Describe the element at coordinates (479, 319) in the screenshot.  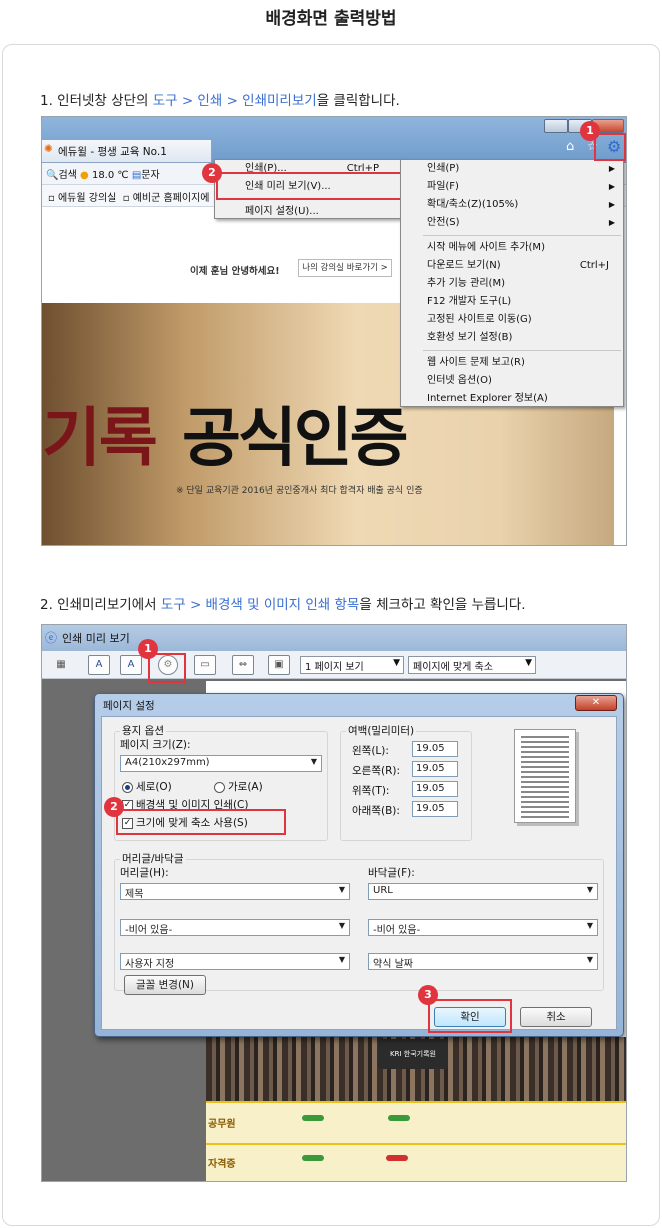
I see `tools-pinned-sites-label: 고정된 사이트로 이동(G)` at that location.